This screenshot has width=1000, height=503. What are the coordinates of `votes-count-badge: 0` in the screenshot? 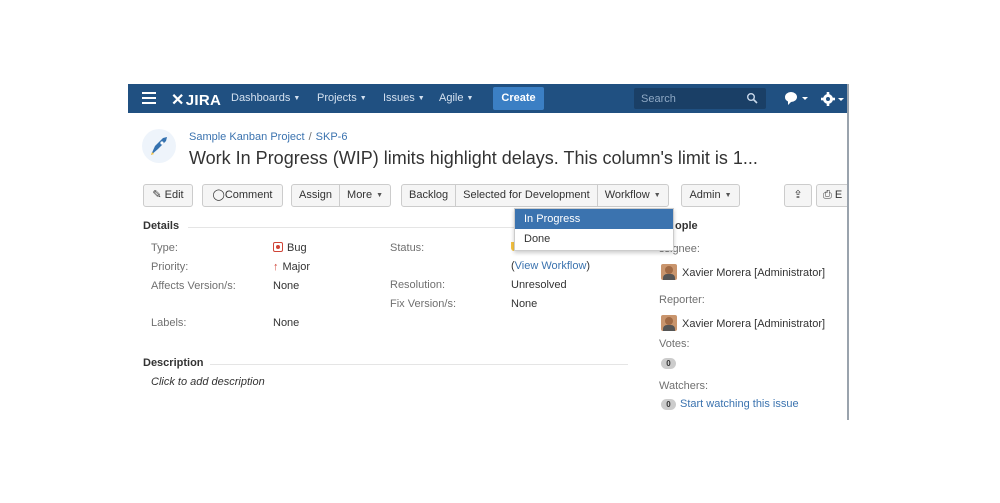 It's located at (668, 363).